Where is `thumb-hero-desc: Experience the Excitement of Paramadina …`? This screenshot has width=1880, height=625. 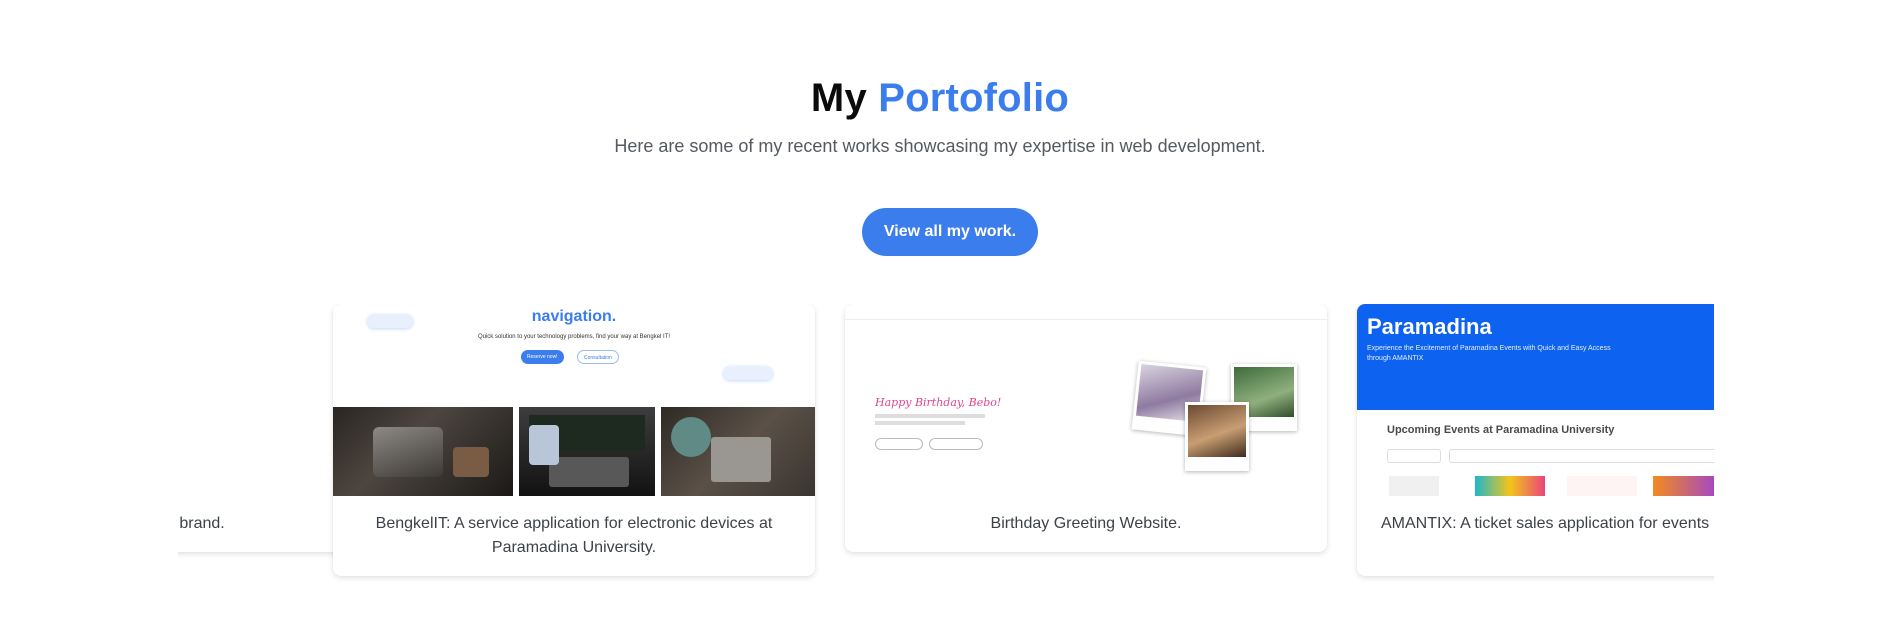
thumb-hero-desc: Experience the Excitement of Paramadina … is located at coordinates (1489, 353).